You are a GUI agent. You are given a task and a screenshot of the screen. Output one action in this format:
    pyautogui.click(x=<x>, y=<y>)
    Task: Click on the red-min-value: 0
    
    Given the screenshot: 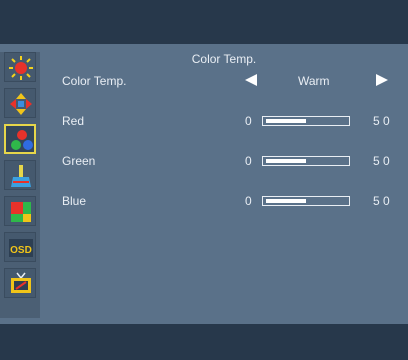 What is the action you would take?
    pyautogui.click(x=248, y=121)
    